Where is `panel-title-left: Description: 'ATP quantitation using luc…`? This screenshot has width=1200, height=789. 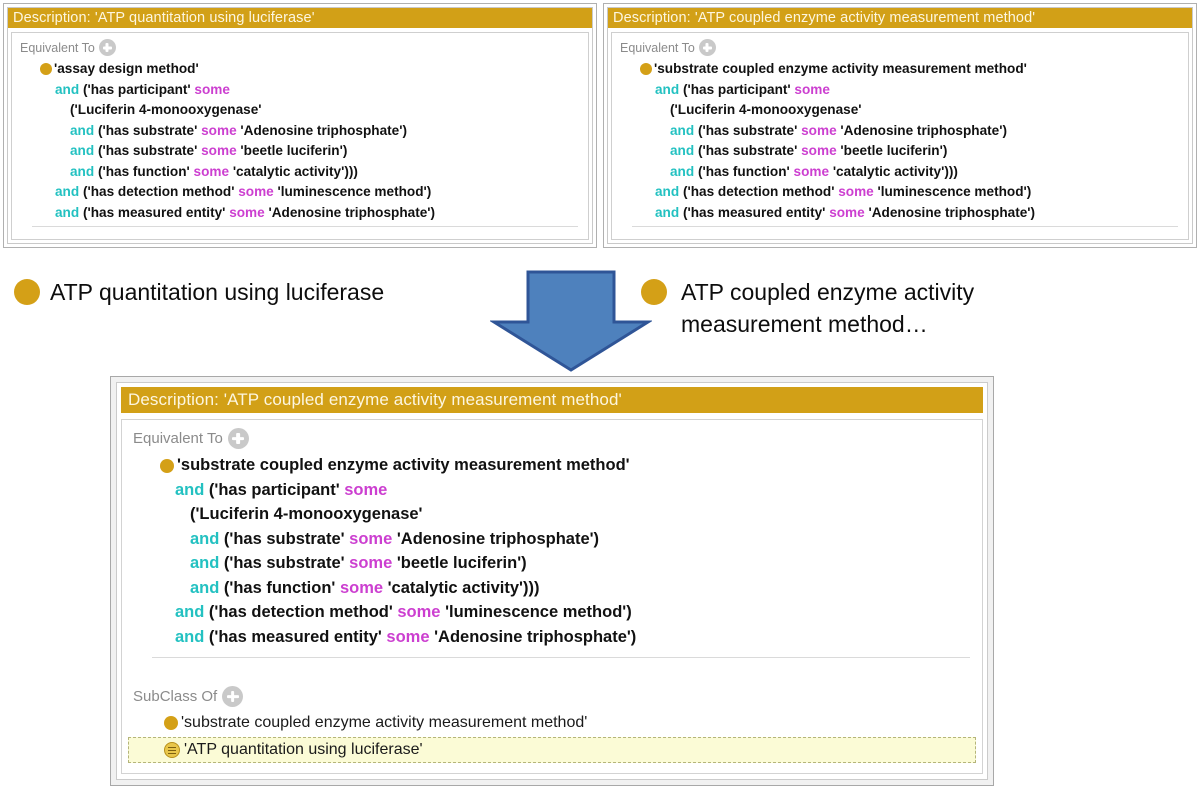
panel-title-left: Description: 'ATP quantitation using luc… is located at coordinates (300, 18).